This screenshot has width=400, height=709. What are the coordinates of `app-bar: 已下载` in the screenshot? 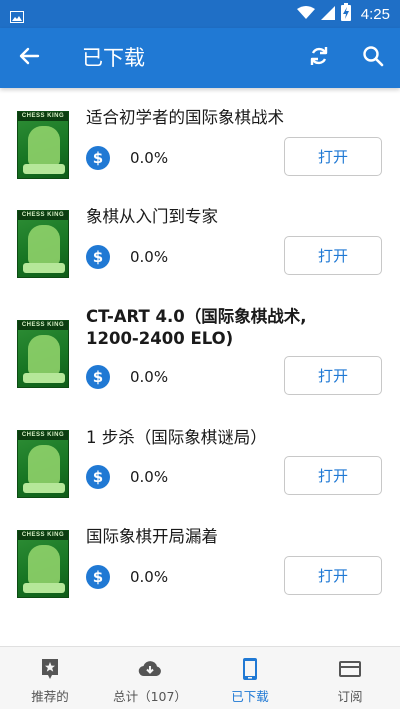 It's located at (200, 58).